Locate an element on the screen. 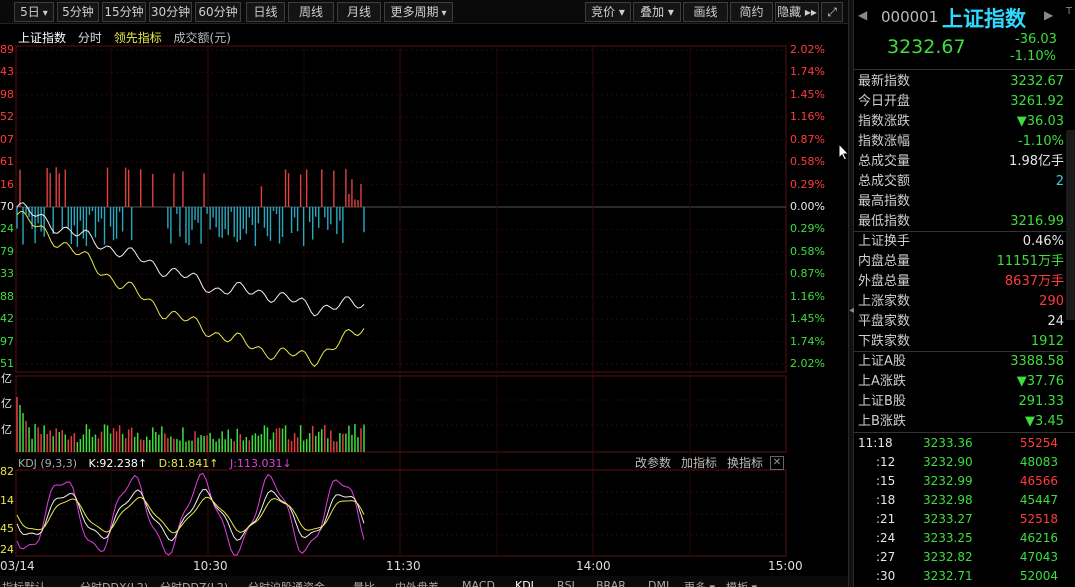 The width and height of the screenshot is (1075, 587). price-left-tick: 70 is located at coordinates (7, 206).